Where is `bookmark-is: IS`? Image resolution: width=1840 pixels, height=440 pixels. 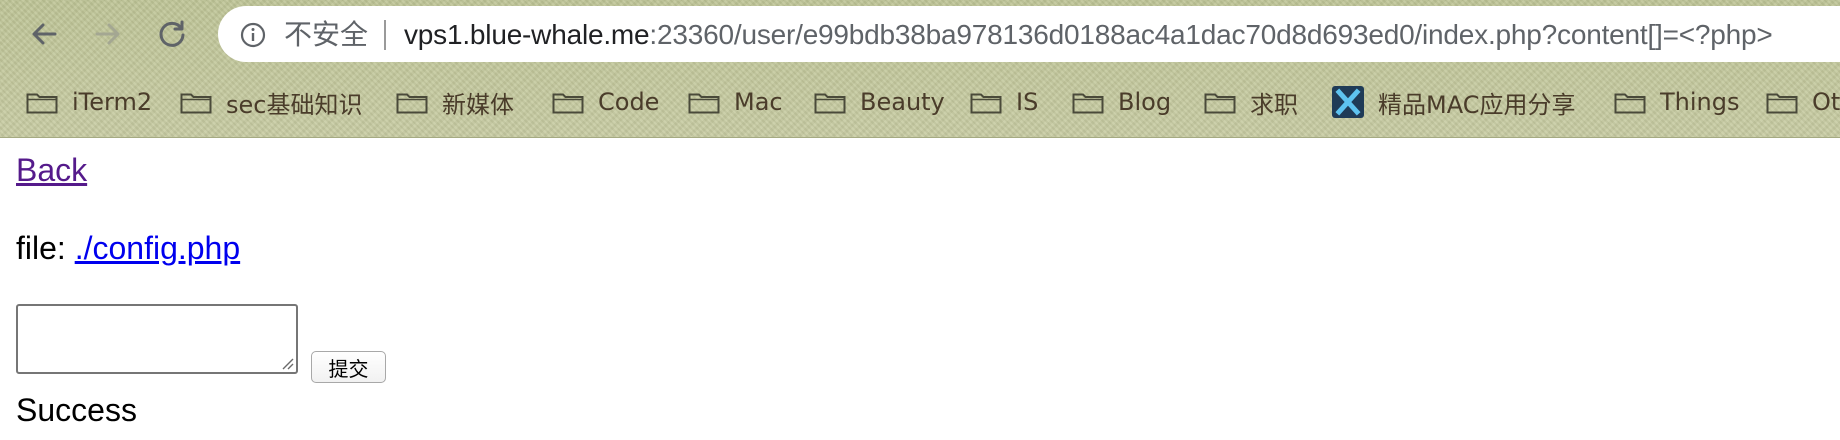
bookmark-is: IS is located at coordinates (1004, 102).